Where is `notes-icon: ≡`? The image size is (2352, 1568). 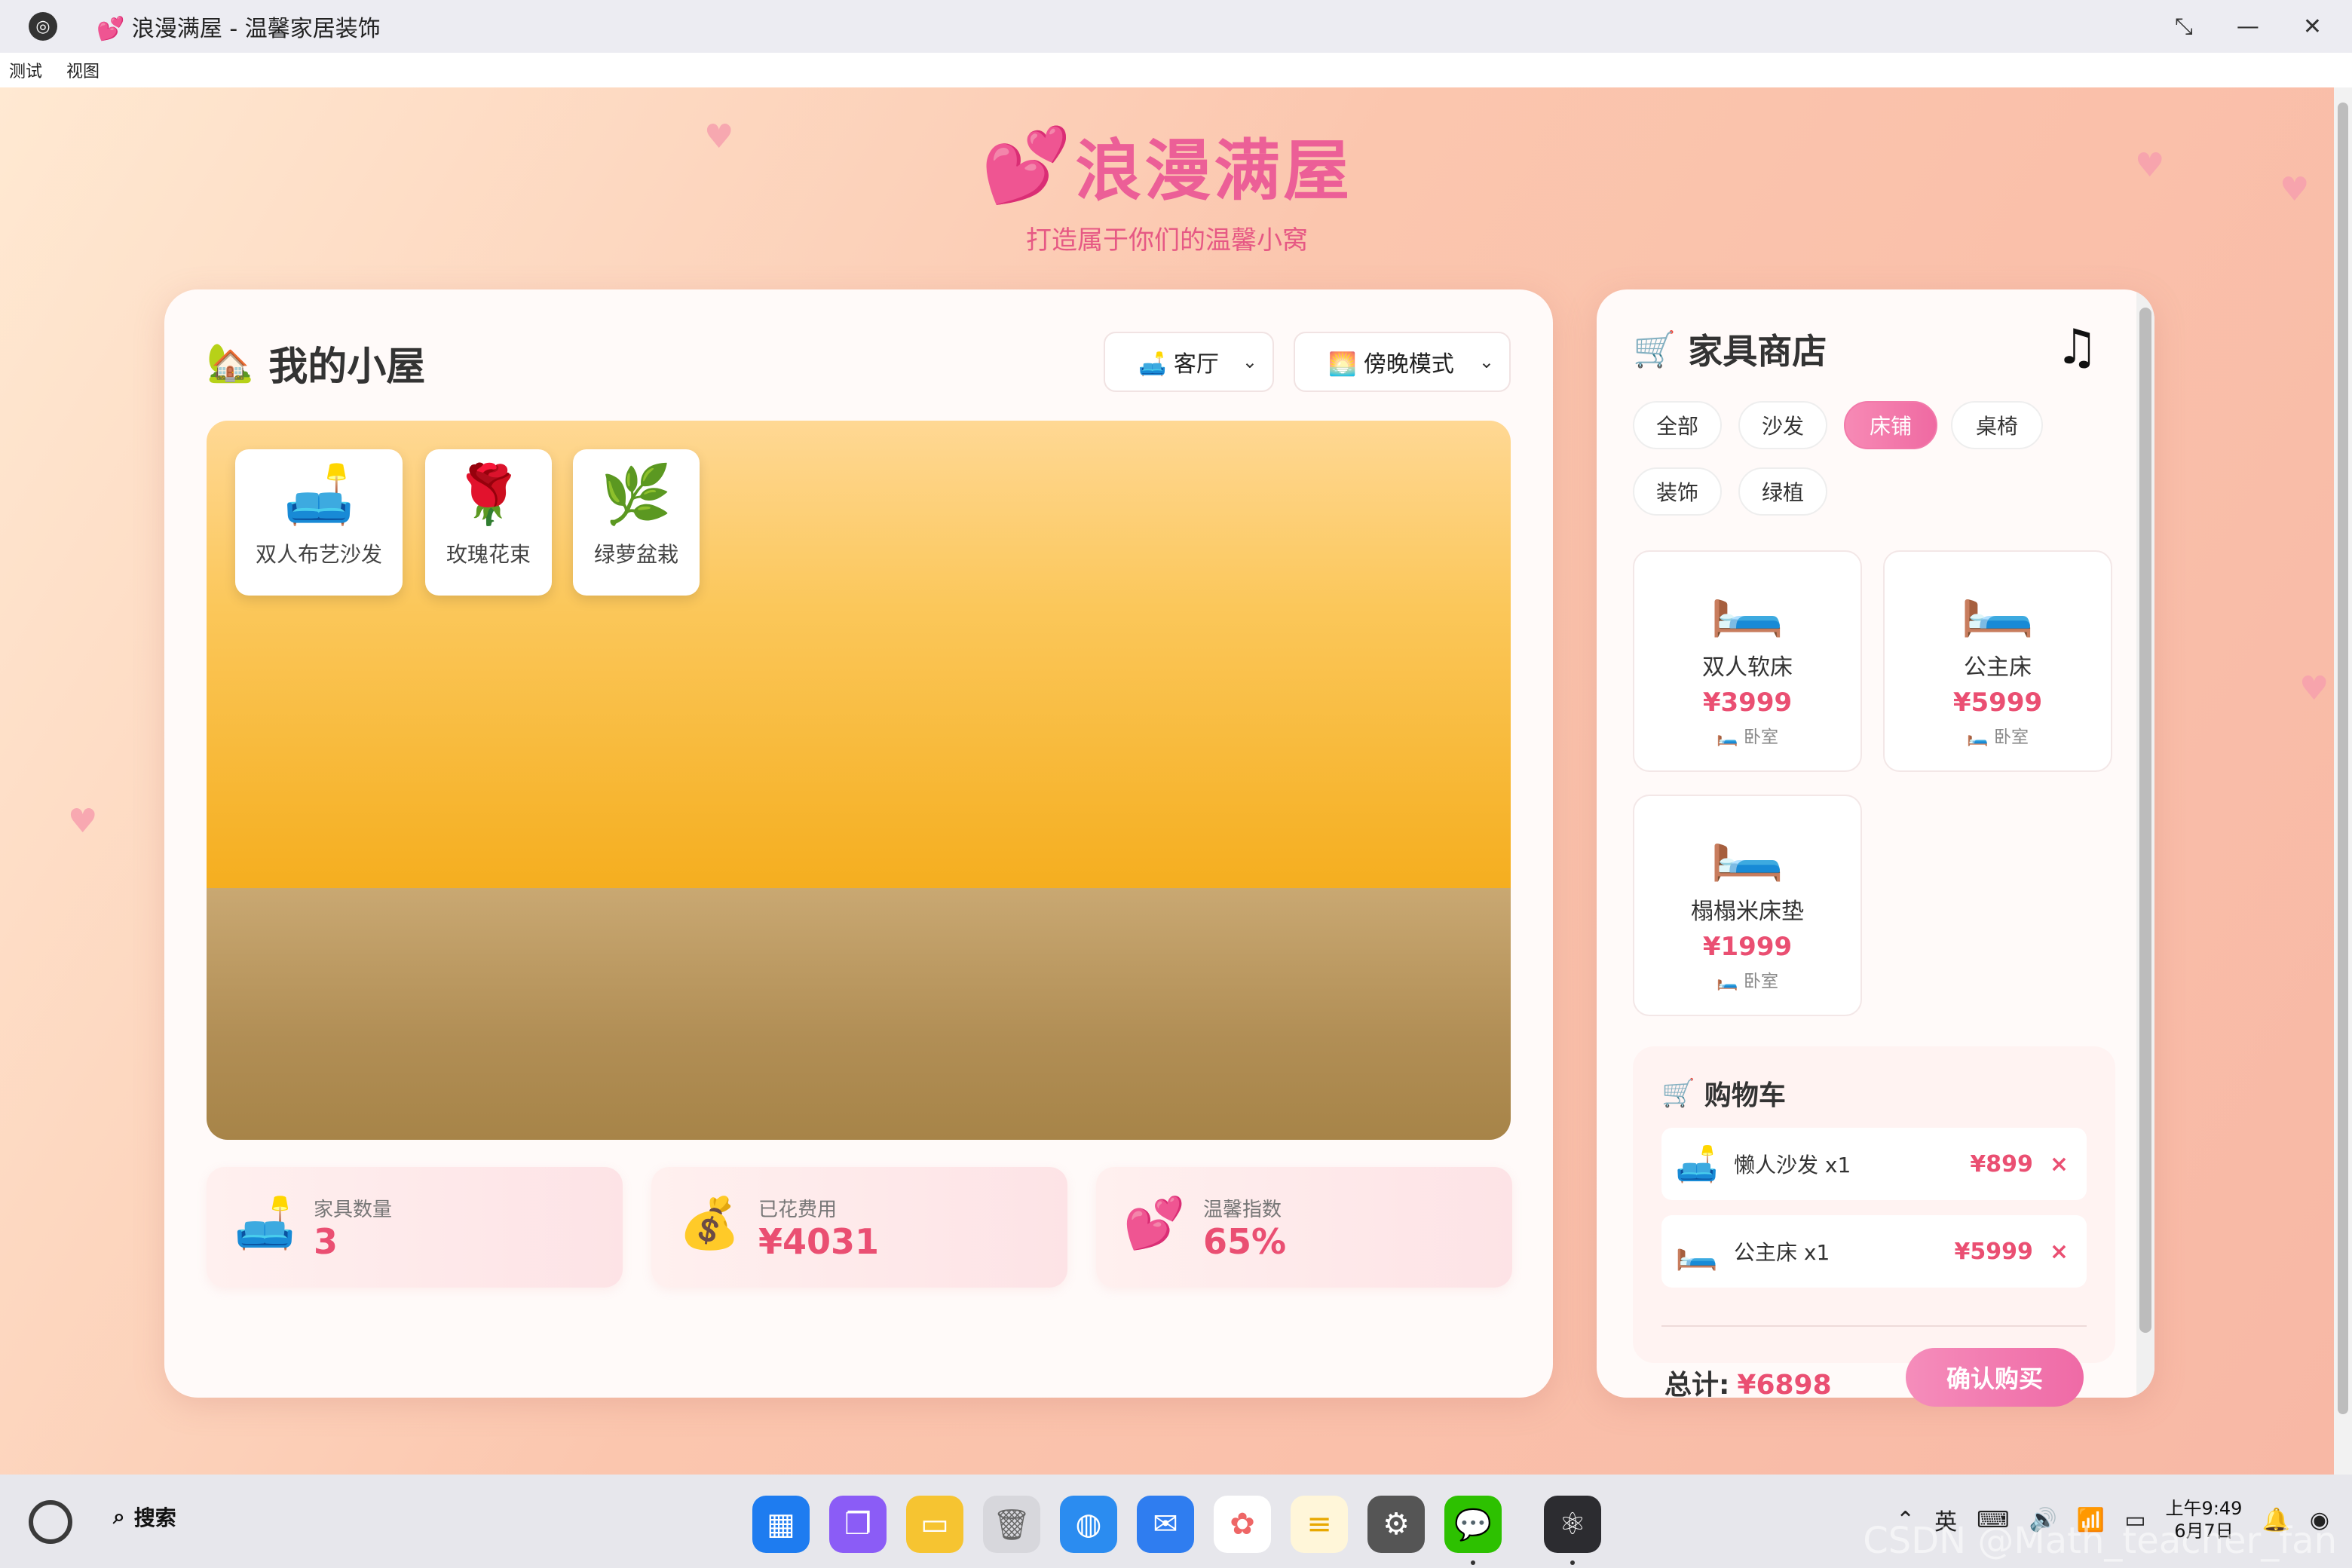 notes-icon: ≡ is located at coordinates (1319, 1524).